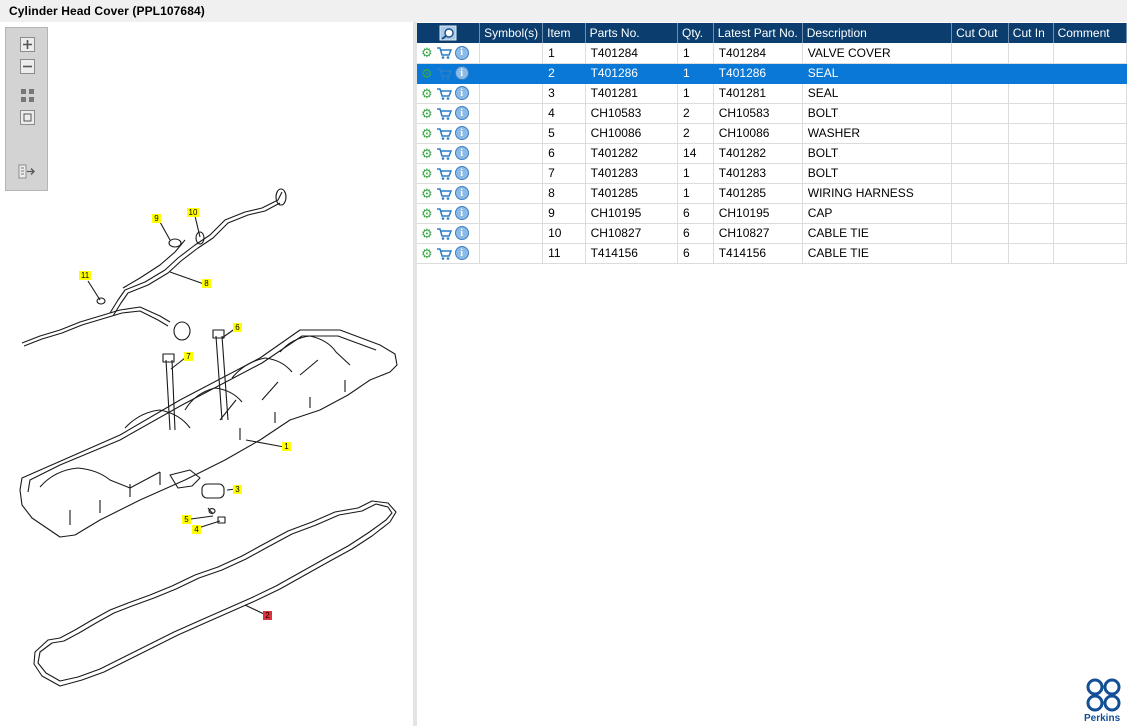 Image resolution: width=1127 pixels, height=726 pixels. What do you see at coordinates (758, 33) in the screenshot?
I see `column-header-latest-part-no: Latest Part No.` at bounding box center [758, 33].